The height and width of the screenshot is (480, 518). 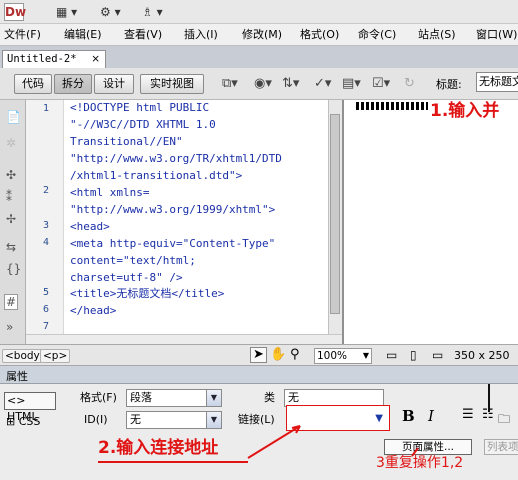 What do you see at coordinates (274, 442) in the screenshot?
I see `arrow-to-link-field` at bounding box center [274, 442].